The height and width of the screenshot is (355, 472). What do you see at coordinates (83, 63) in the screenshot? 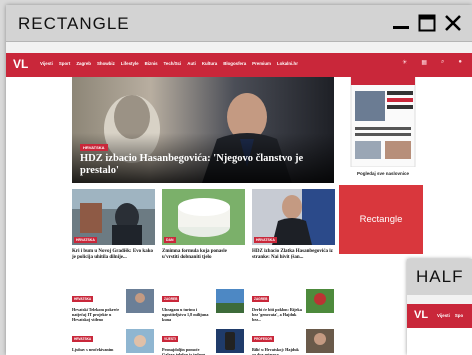
I see `nav-link: Zagreb` at bounding box center [83, 63].